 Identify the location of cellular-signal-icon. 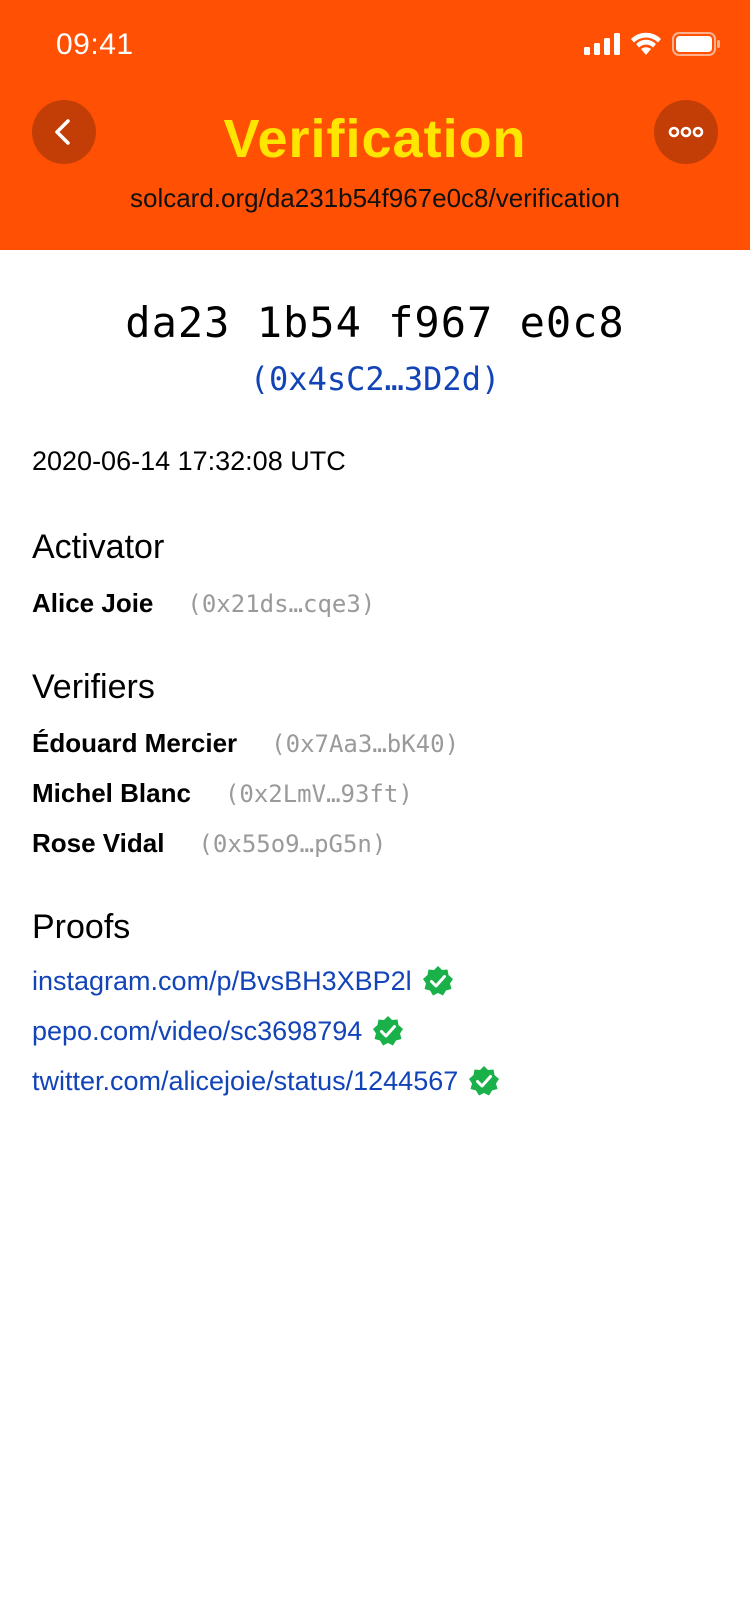
(602, 44).